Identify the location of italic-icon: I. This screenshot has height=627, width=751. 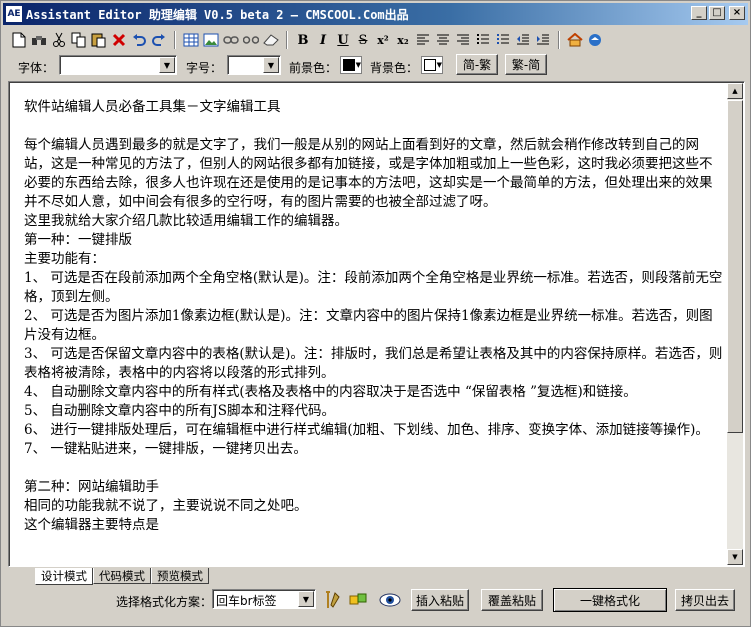
(323, 40).